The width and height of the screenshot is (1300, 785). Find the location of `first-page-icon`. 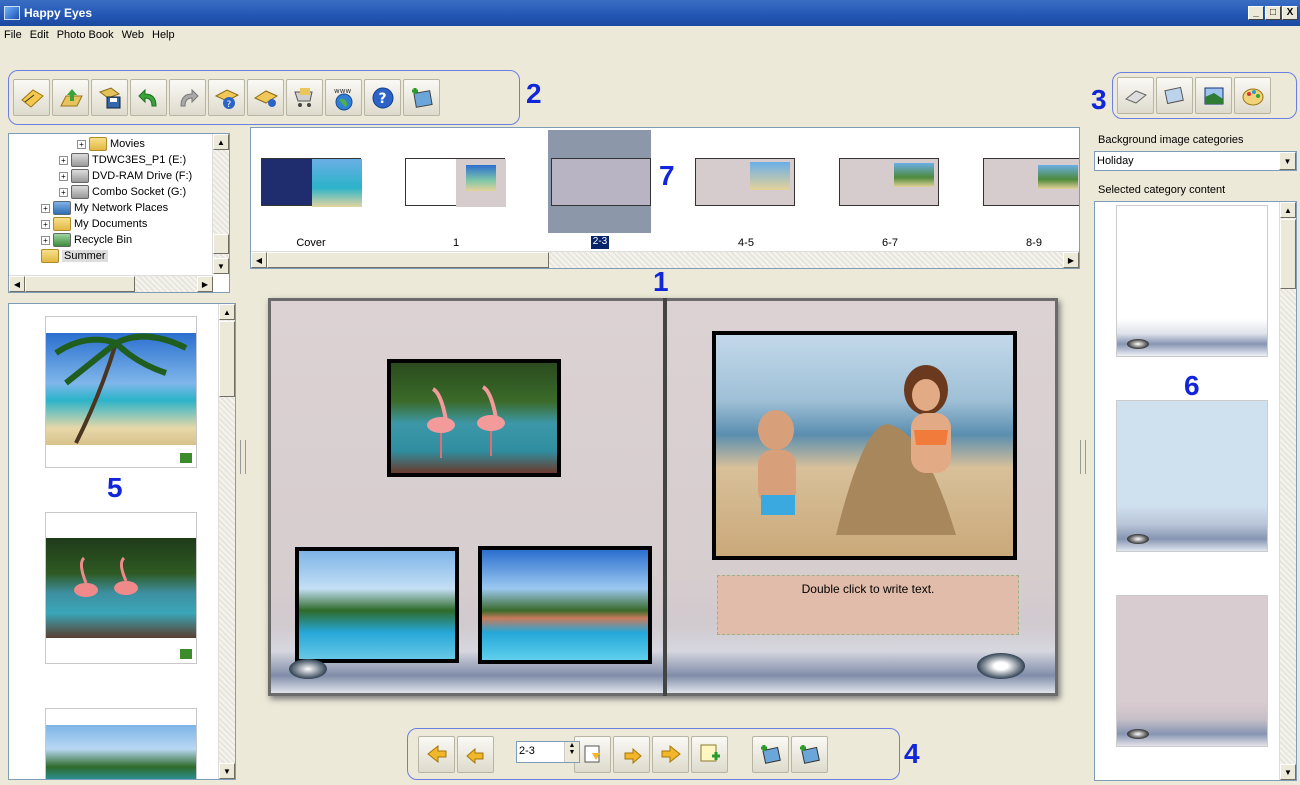

first-page-icon is located at coordinates (436, 754).